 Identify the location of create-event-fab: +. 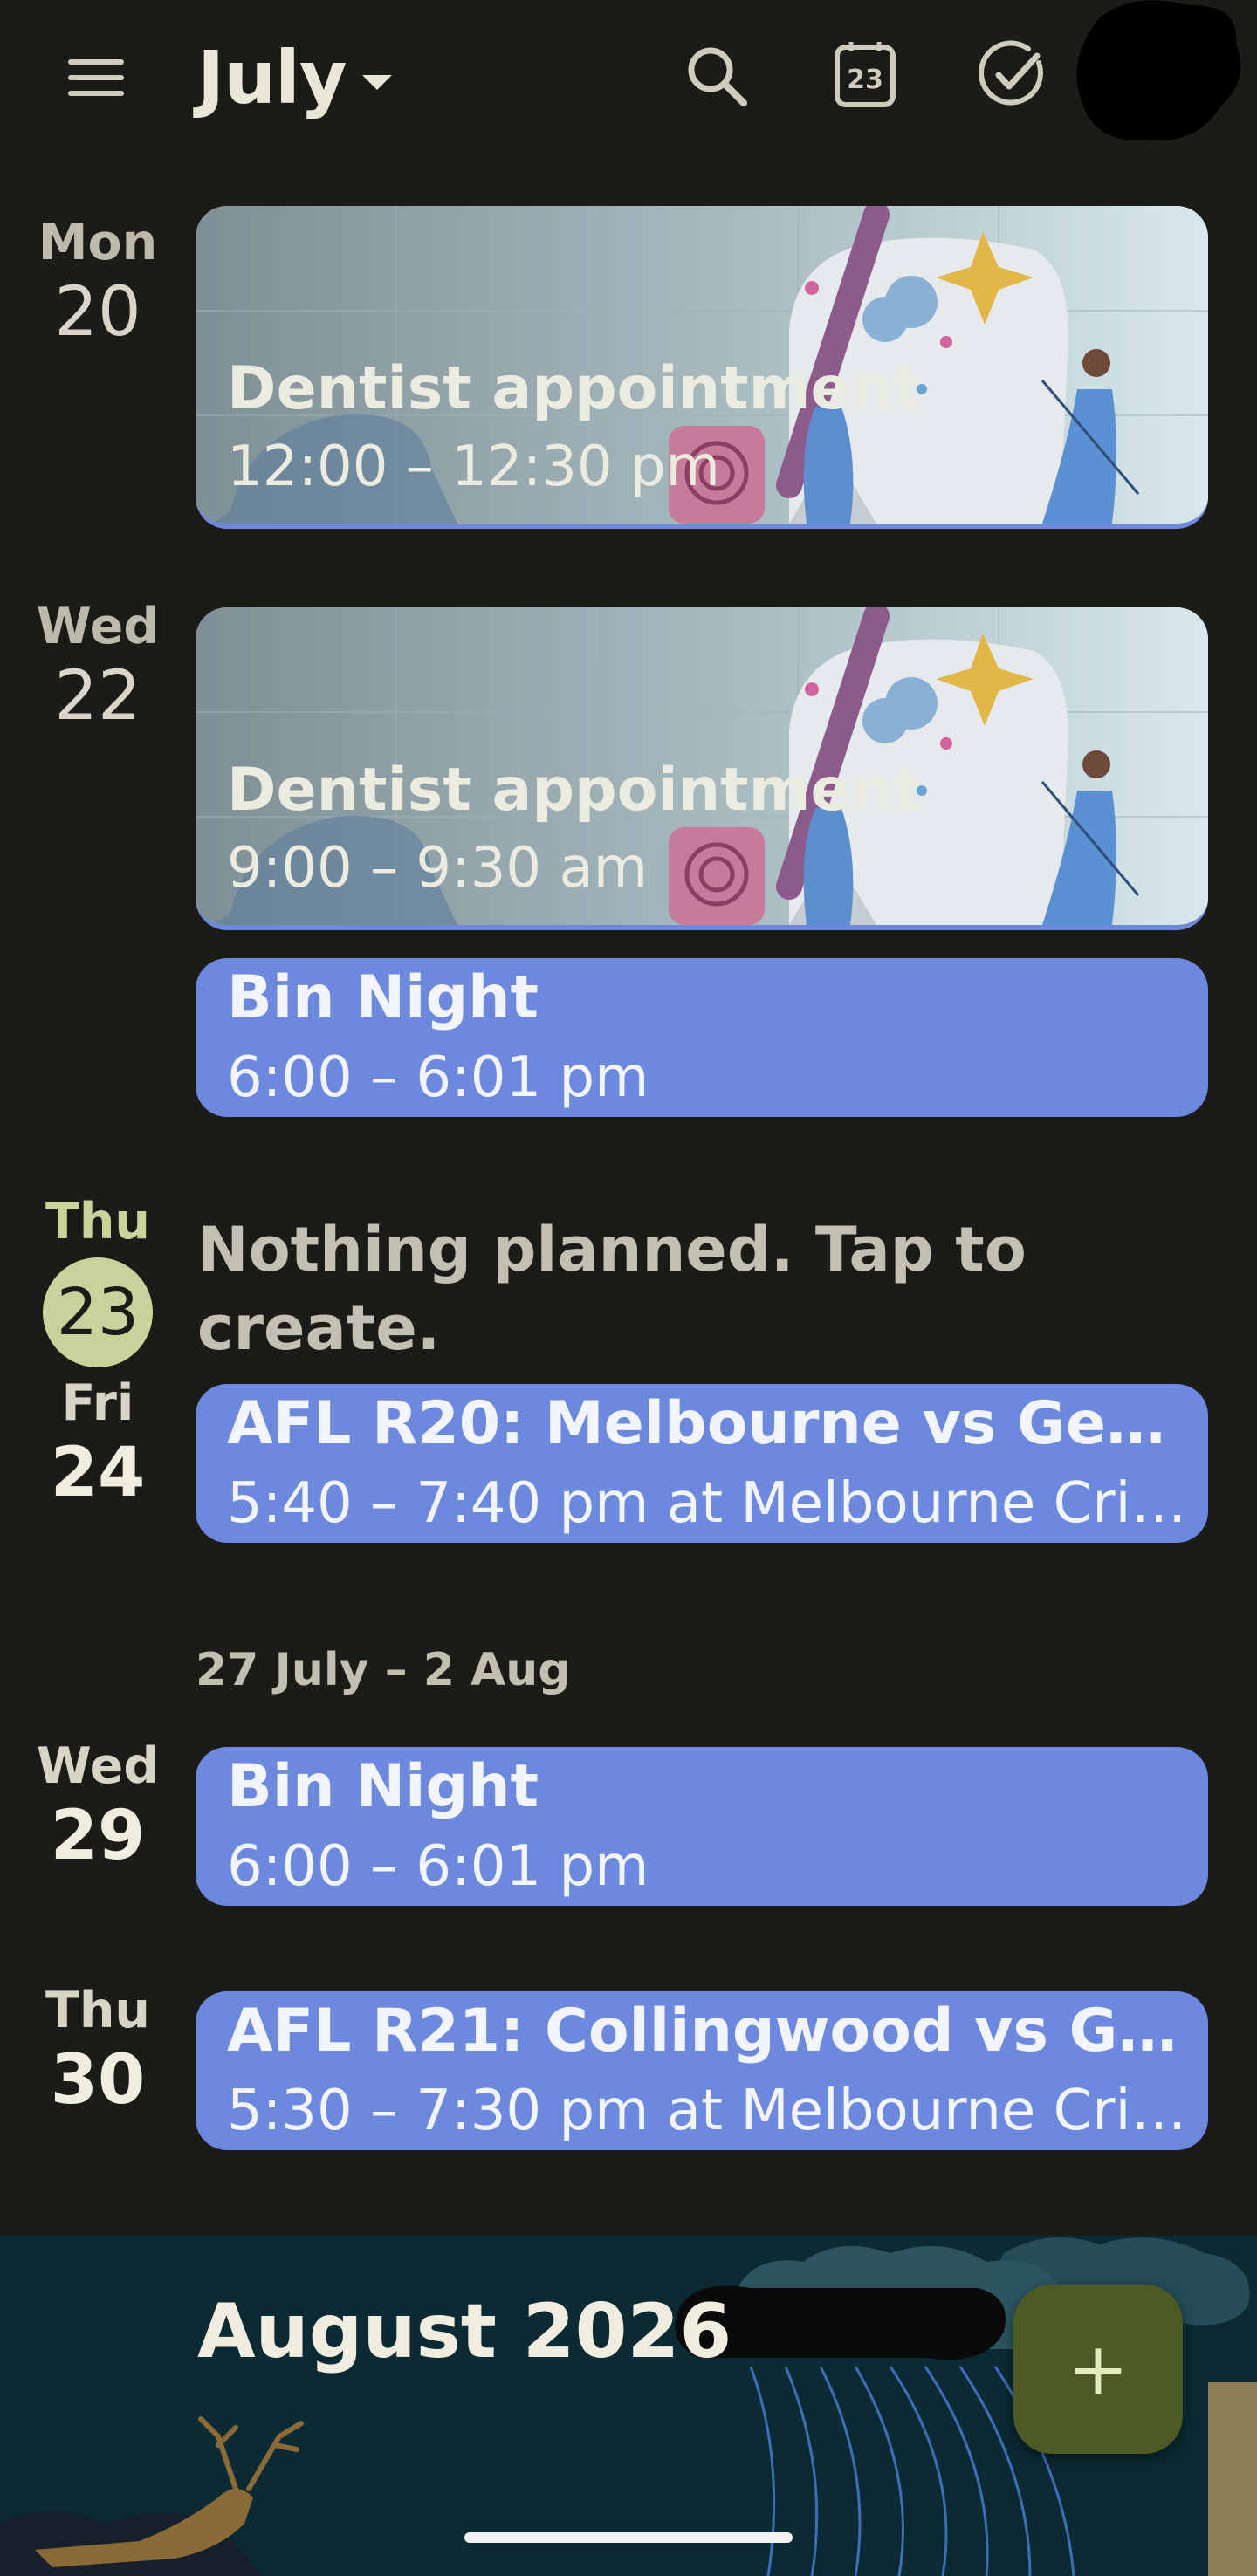
(1098, 2369).